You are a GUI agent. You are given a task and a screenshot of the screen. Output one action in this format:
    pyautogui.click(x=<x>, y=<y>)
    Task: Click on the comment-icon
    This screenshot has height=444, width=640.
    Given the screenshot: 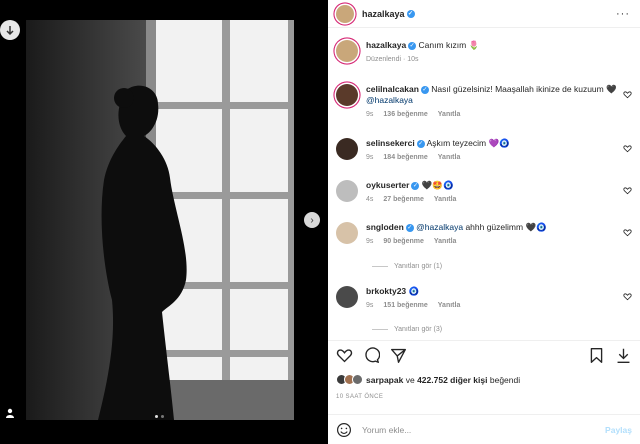 What is the action you would take?
    pyautogui.click(x=371, y=355)
    